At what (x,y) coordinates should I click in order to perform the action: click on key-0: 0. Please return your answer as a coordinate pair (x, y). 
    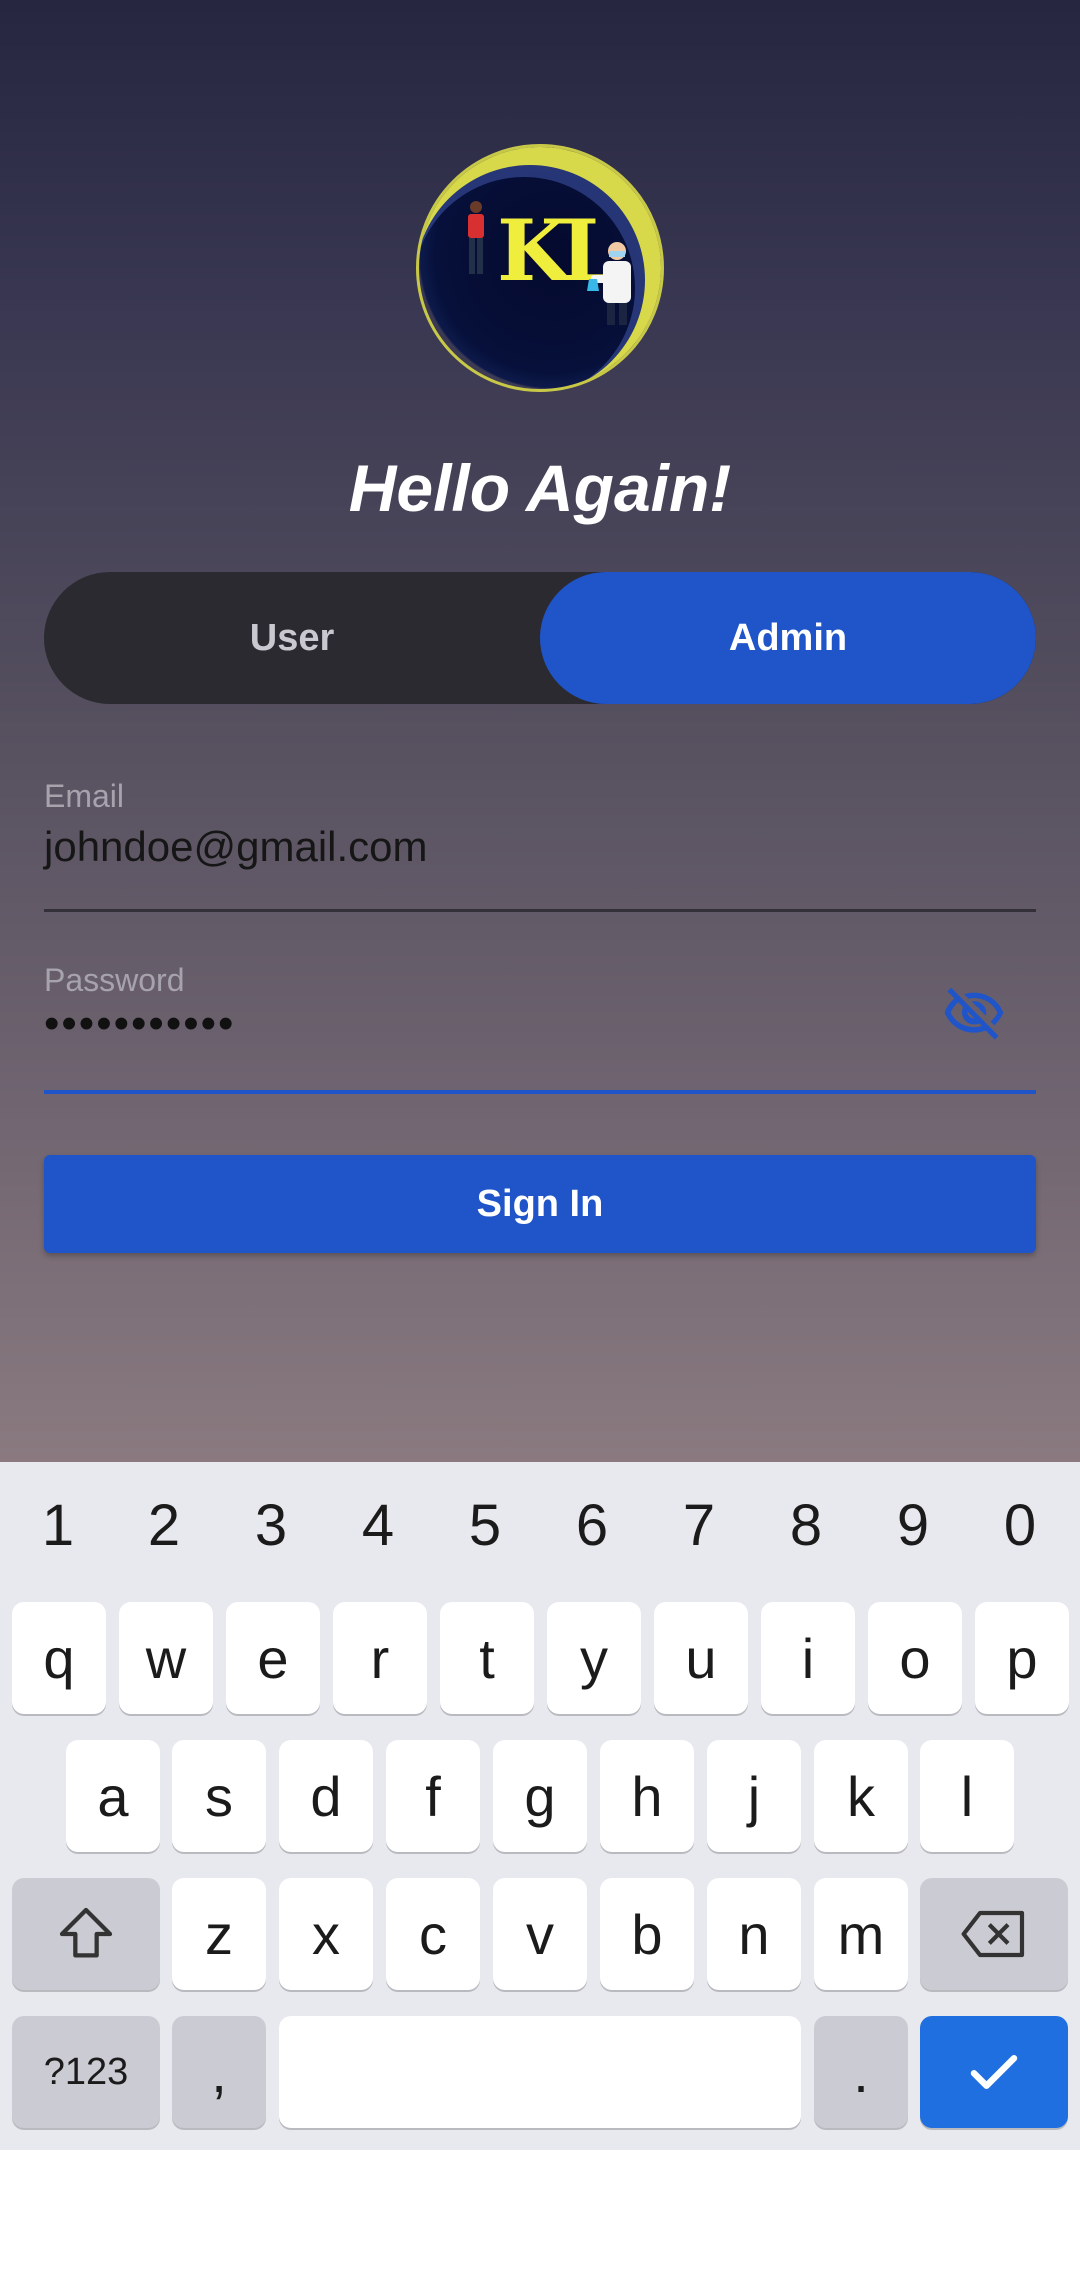
    Looking at the image, I should click on (1020, 1525).